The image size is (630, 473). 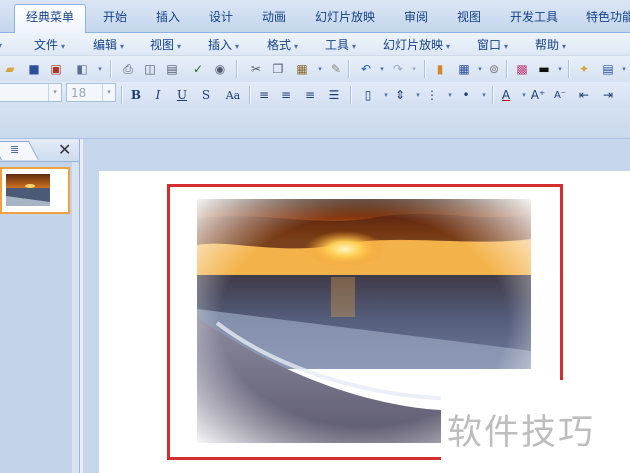 What do you see at coordinates (302, 69) in the screenshot?
I see `paste-icon: ▦` at bounding box center [302, 69].